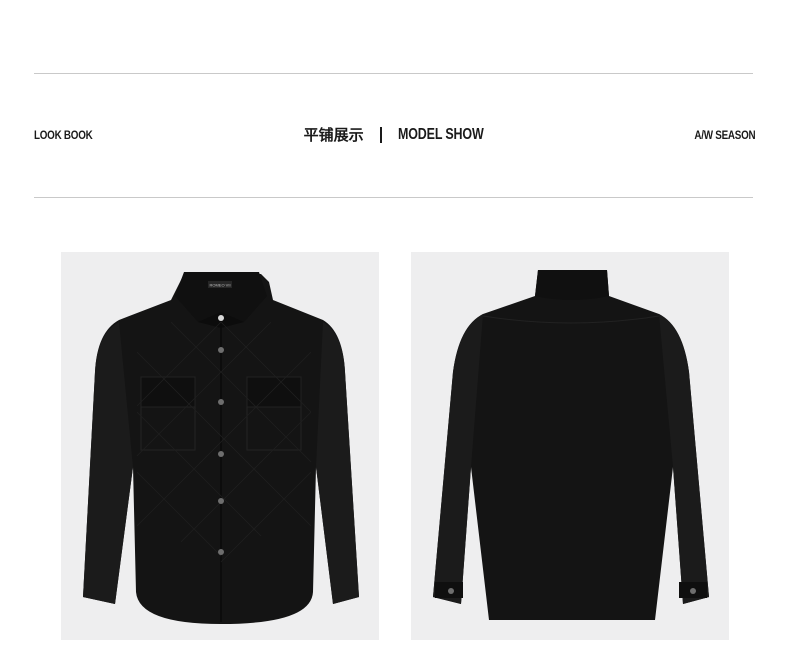 Image resolution: width=790 pixels, height=649 pixels. What do you see at coordinates (724, 135) in the screenshot?
I see `season-label: A/W SEASON` at bounding box center [724, 135].